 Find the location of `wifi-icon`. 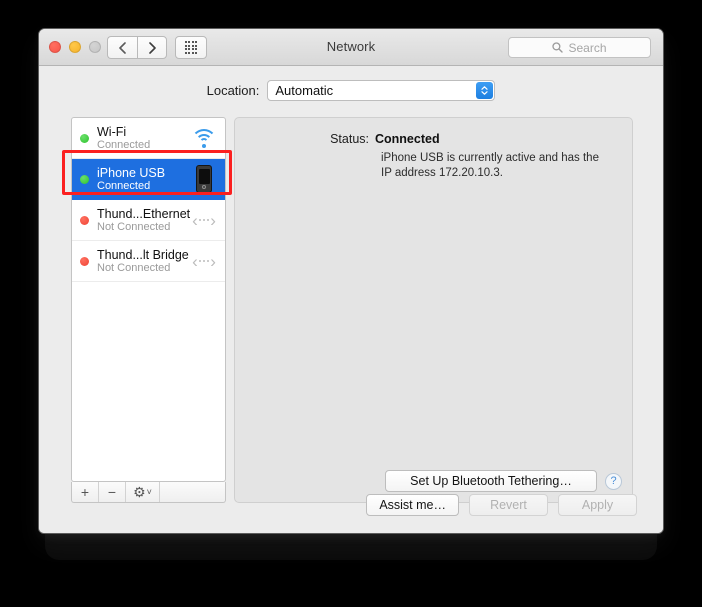

wifi-icon is located at coordinates (204, 138).